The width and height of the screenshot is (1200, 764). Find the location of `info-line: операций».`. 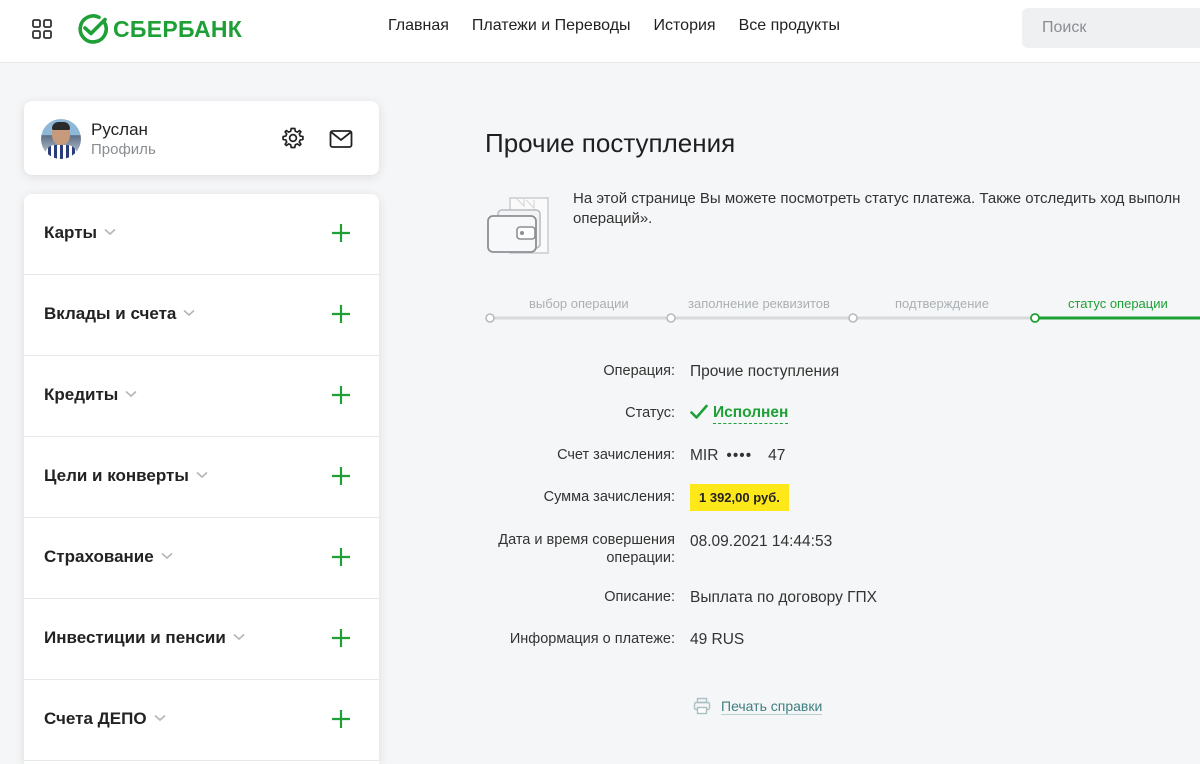

info-line: операций». is located at coordinates (613, 218).